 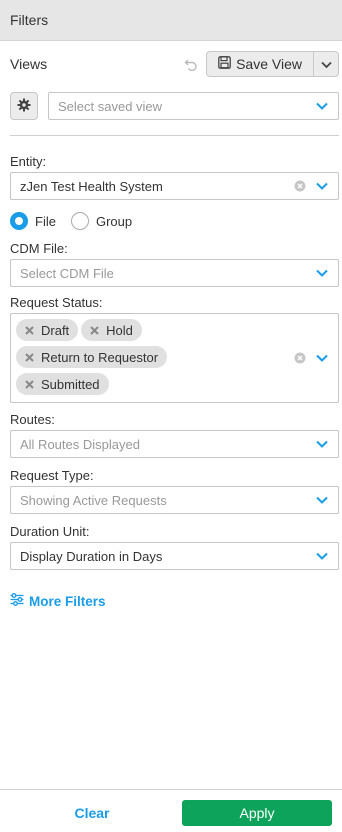 I want to click on entity-value: zJen Test Health System, so click(x=91, y=186).